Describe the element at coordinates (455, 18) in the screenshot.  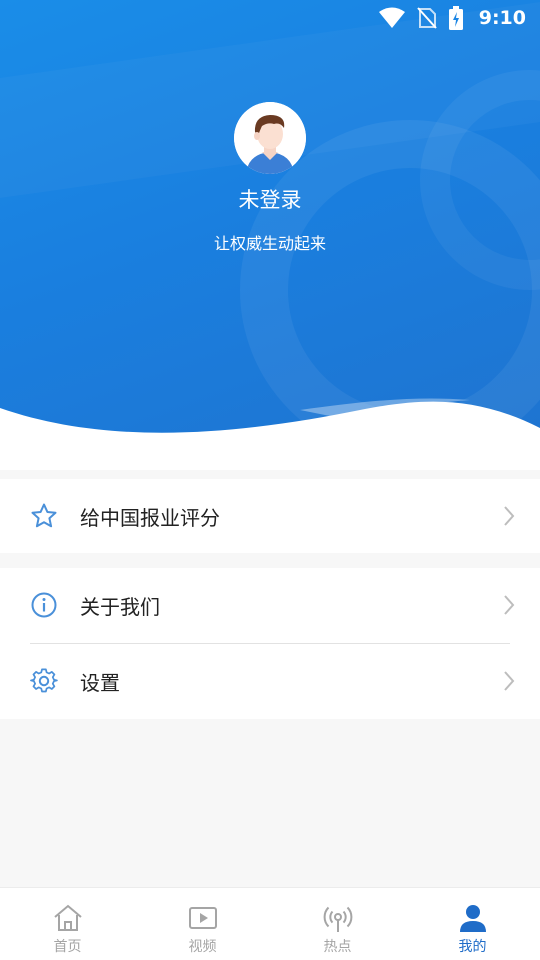
I see `battery-charging-icon` at that location.